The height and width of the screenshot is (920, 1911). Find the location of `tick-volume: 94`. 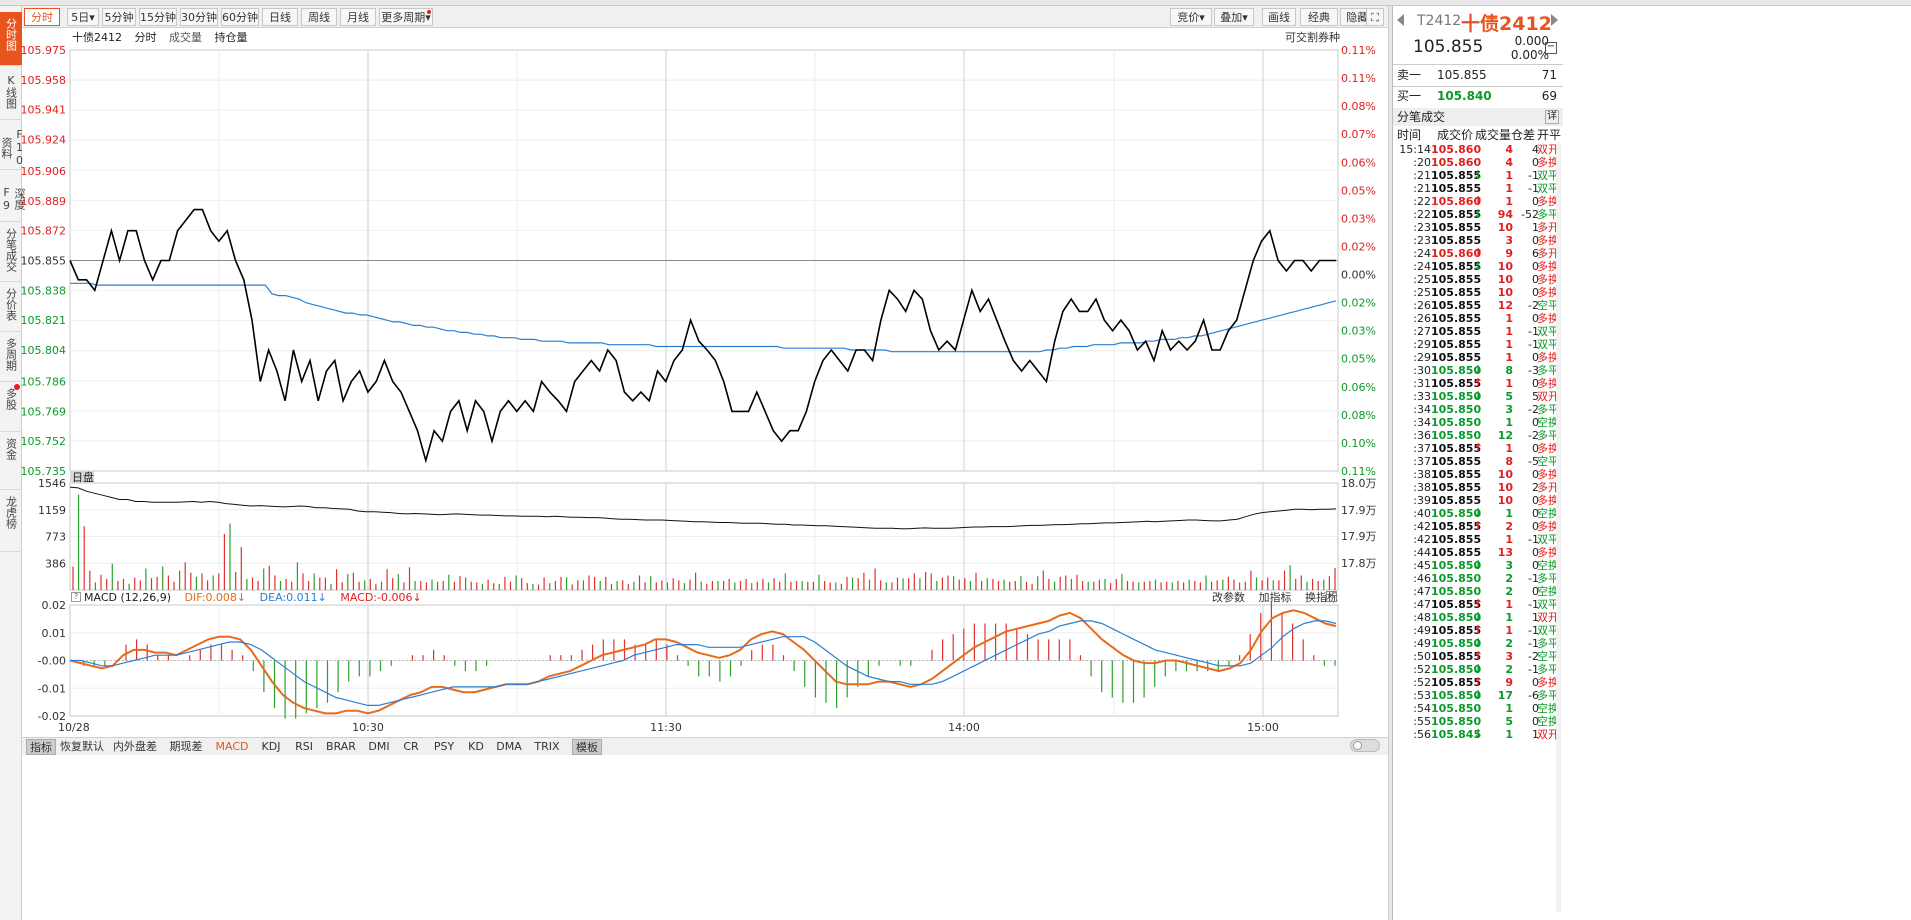

tick-volume: 94 is located at coordinates (1505, 214).